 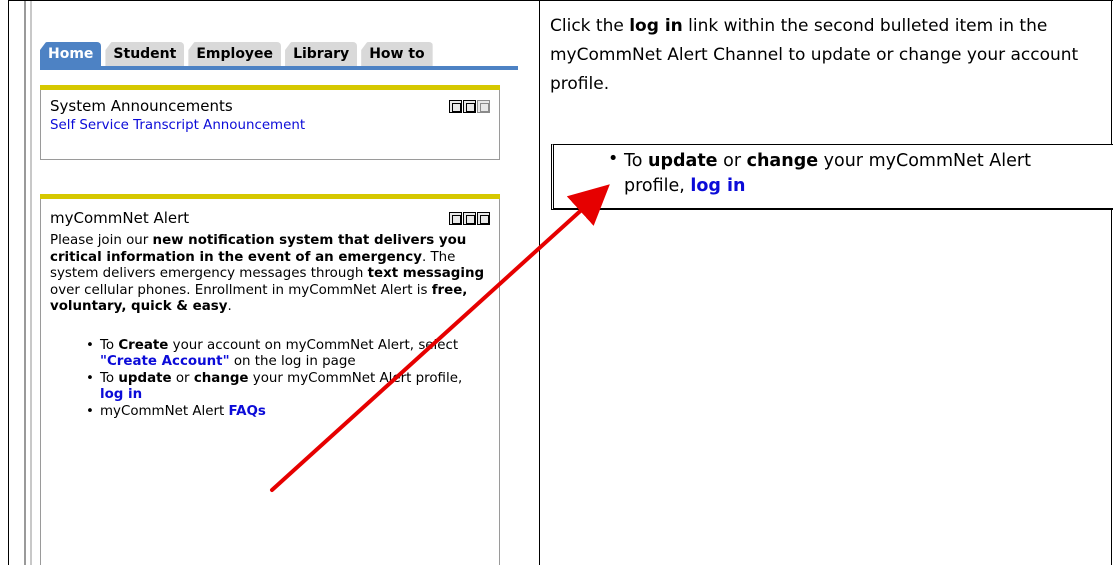 I want to click on tab-library: Library, so click(x=321, y=54).